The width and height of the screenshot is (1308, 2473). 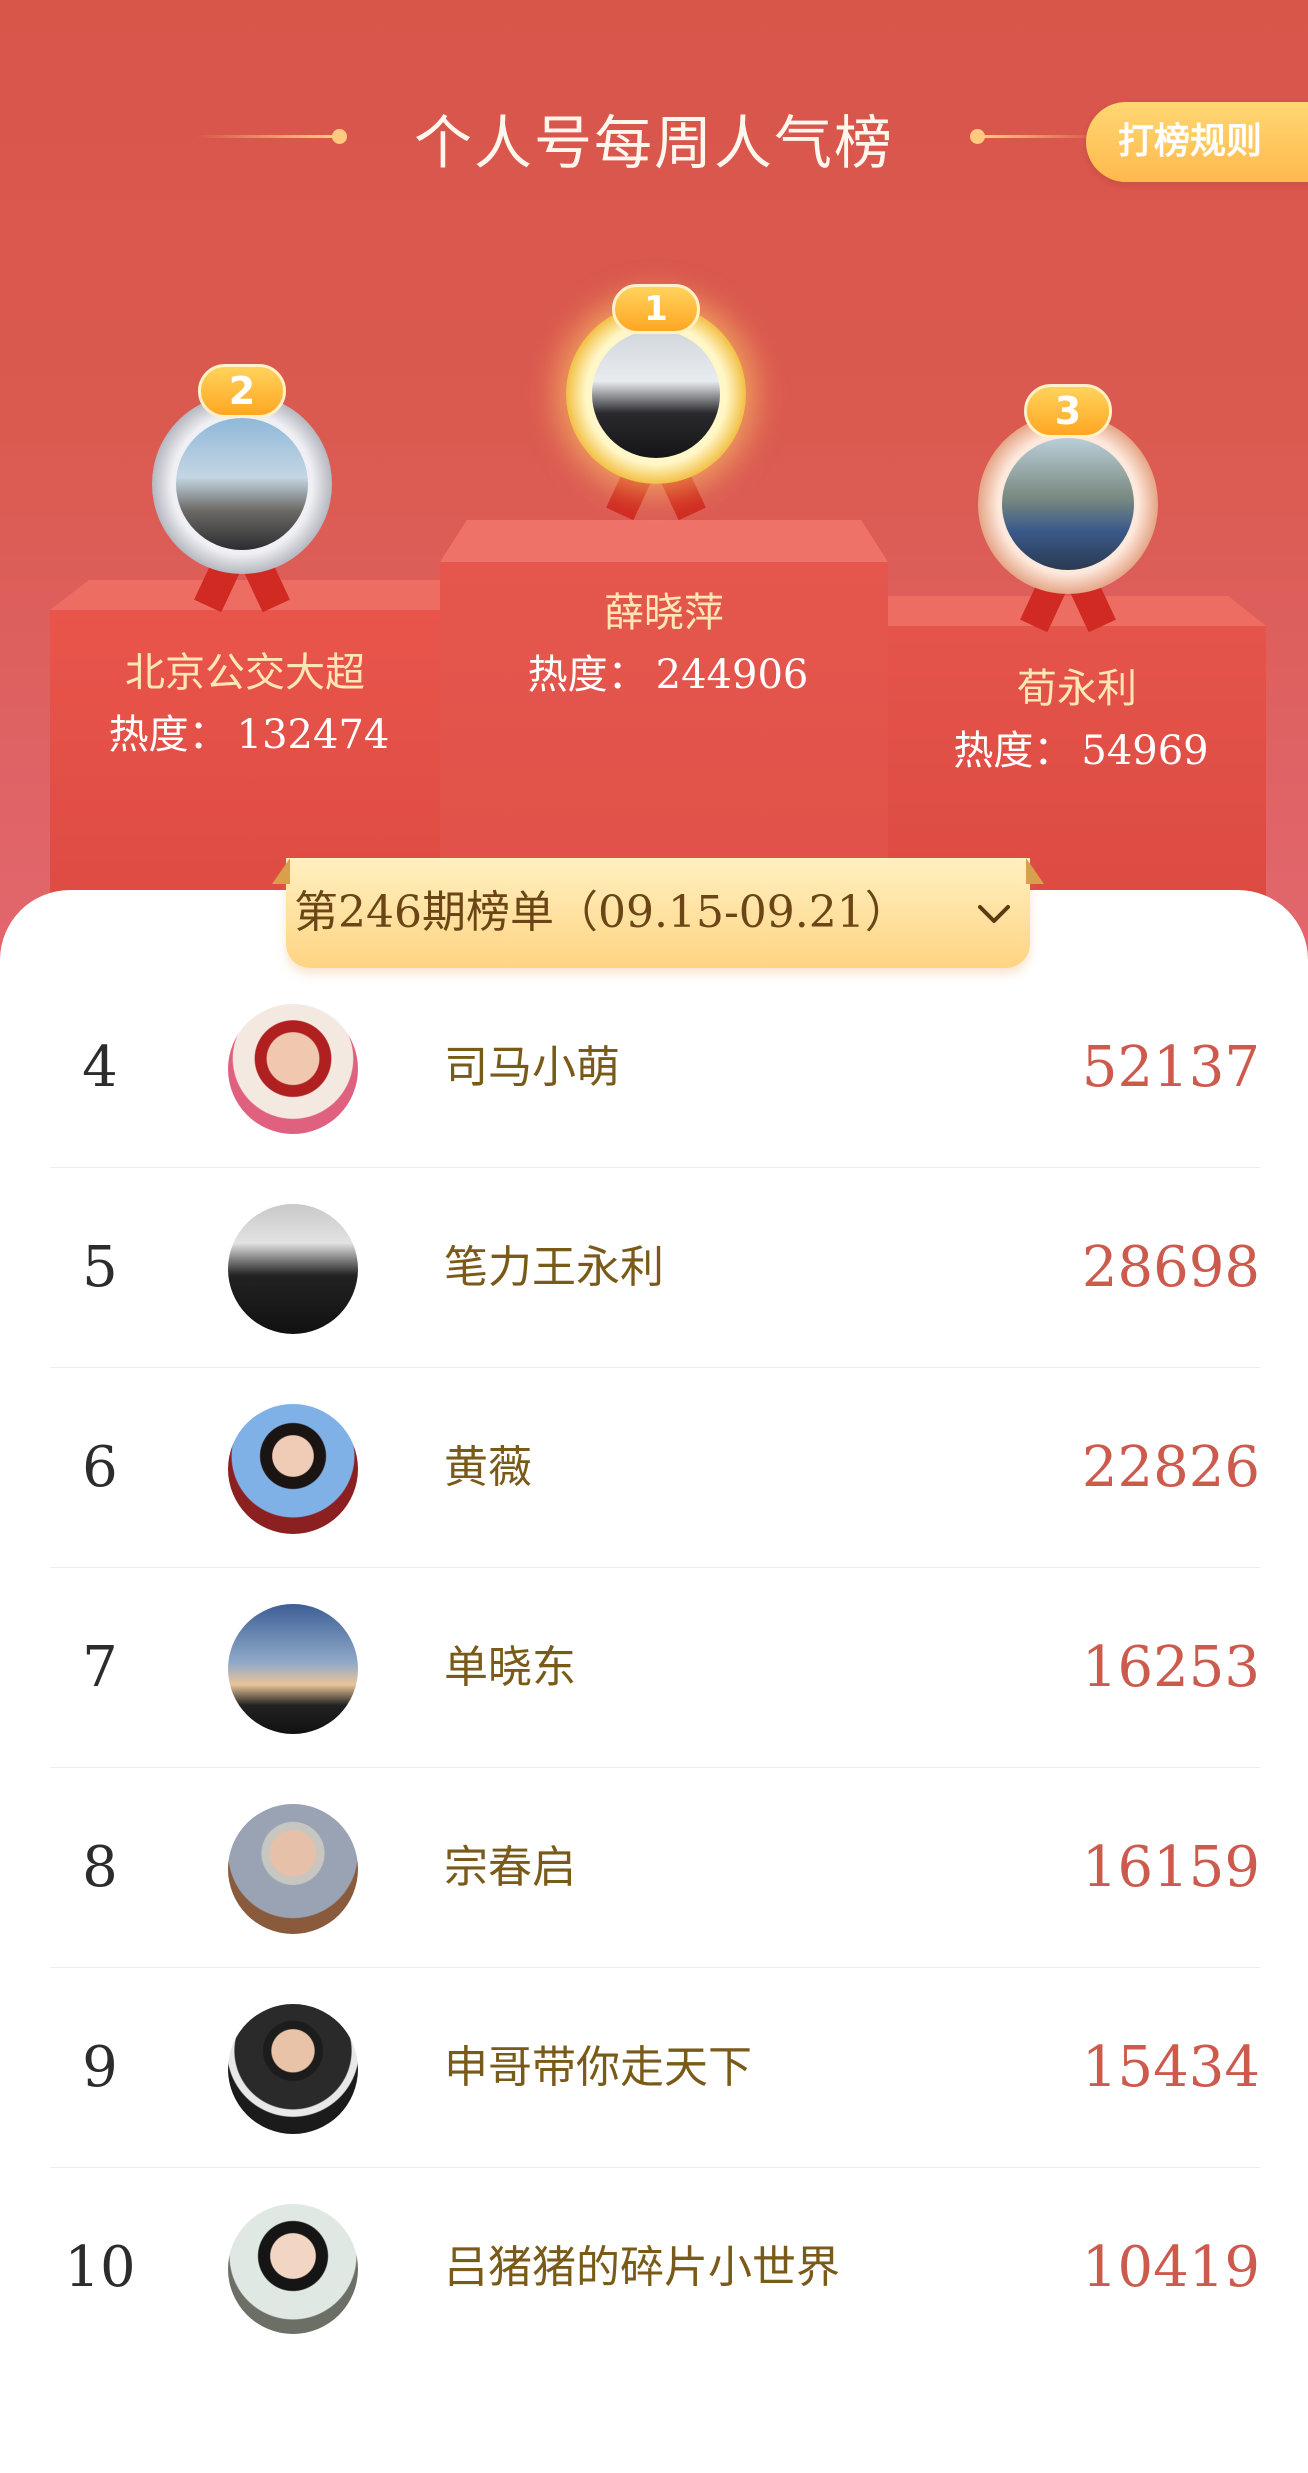 What do you see at coordinates (100, 2067) in the screenshot?
I see `rank-number: 9` at bounding box center [100, 2067].